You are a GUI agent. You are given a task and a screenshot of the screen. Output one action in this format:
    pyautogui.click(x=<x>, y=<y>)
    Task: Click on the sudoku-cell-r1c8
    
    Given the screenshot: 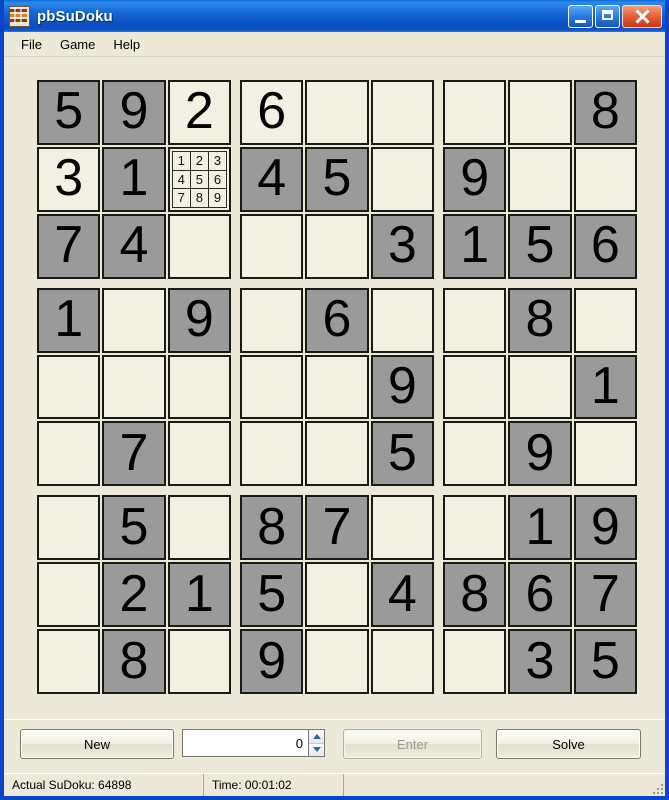 What is the action you would take?
    pyautogui.click(x=540, y=112)
    